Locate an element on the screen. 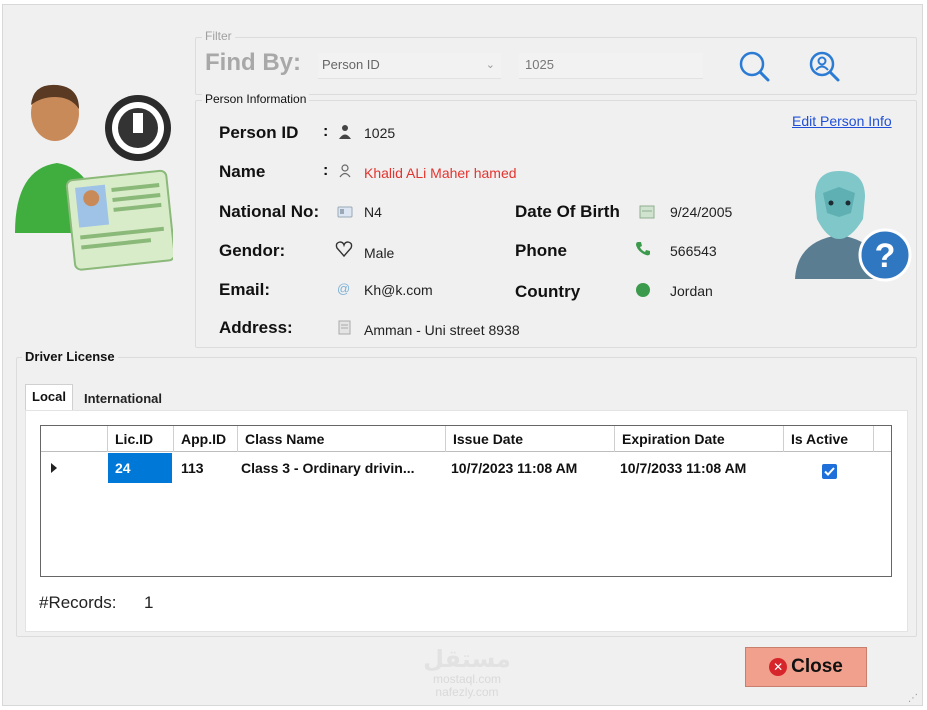 The width and height of the screenshot is (927, 710). gendor-value: Male is located at coordinates (379, 253).